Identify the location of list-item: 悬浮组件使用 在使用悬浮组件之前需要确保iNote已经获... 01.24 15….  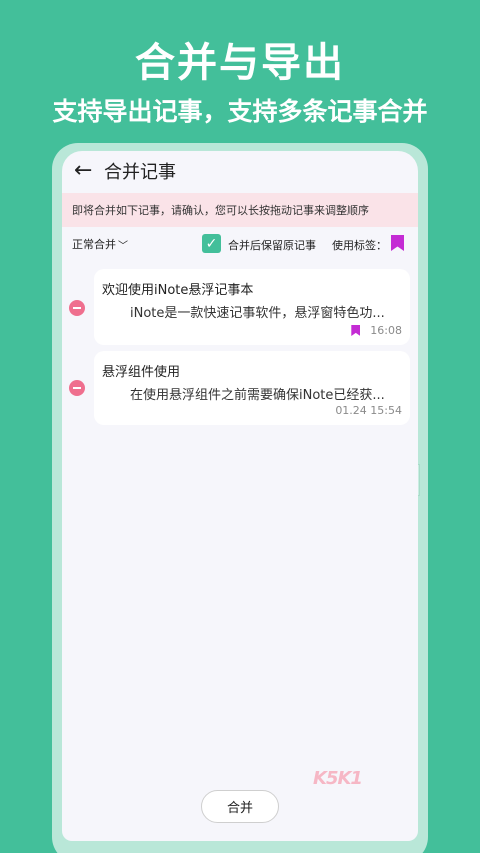
(240, 388).